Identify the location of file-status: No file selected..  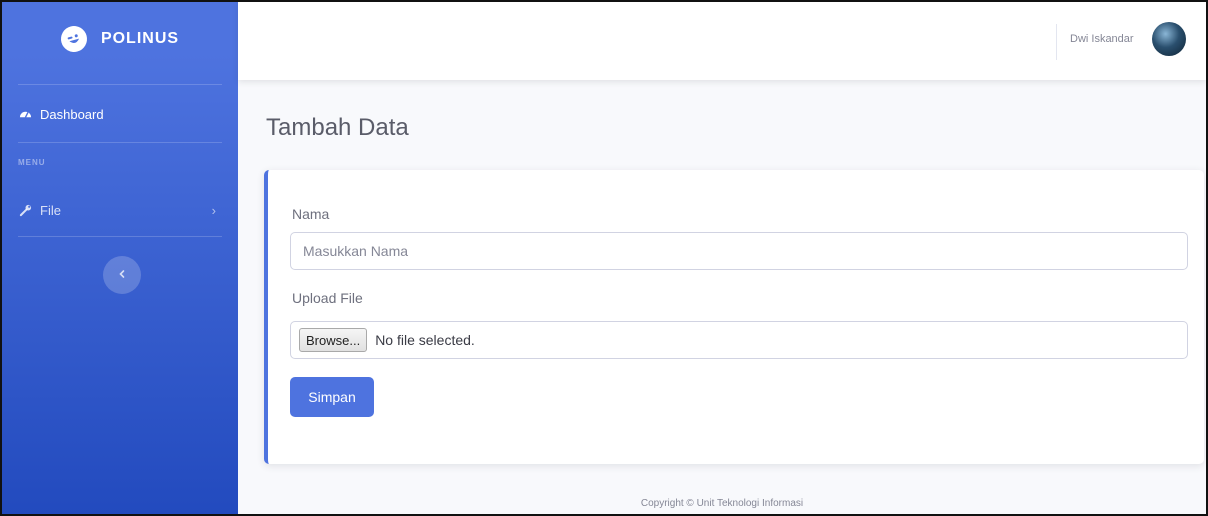
(425, 340).